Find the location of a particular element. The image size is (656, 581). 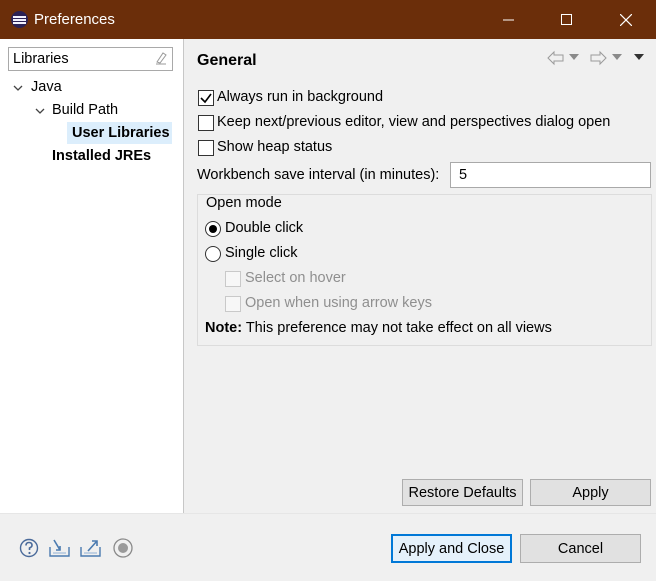

select-on-hover-checkbox is located at coordinates (233, 279).